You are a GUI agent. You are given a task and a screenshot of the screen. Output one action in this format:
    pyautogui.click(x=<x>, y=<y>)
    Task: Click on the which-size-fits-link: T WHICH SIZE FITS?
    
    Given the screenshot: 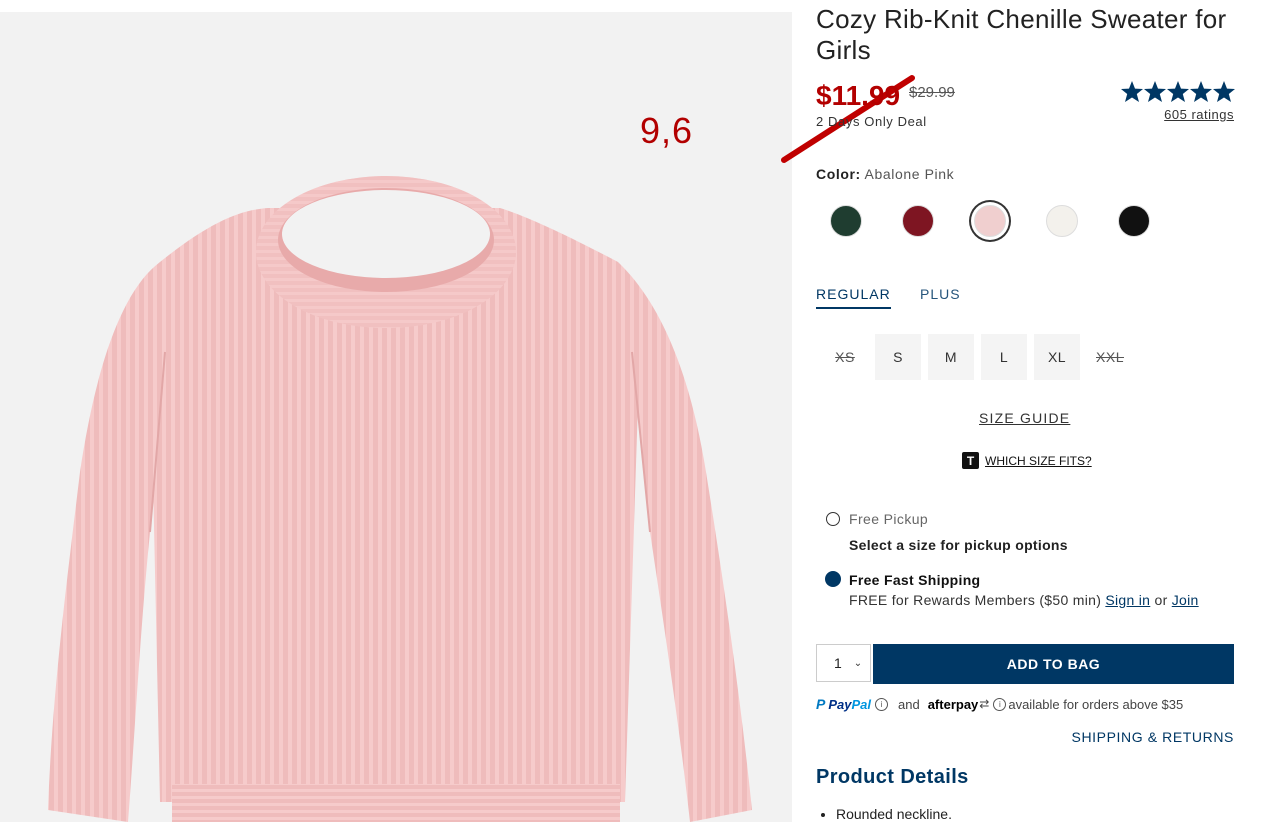 What is the action you would take?
    pyautogui.click(x=1027, y=460)
    